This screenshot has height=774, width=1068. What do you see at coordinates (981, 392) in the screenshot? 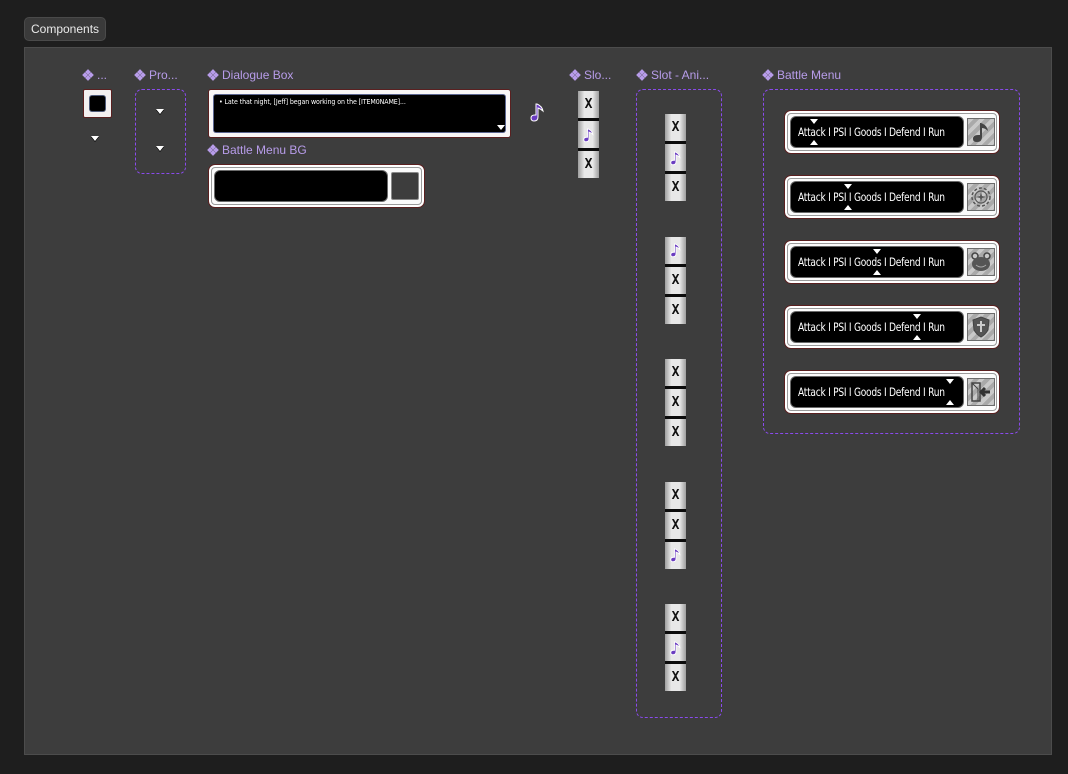
I see `run-exit-icon` at bounding box center [981, 392].